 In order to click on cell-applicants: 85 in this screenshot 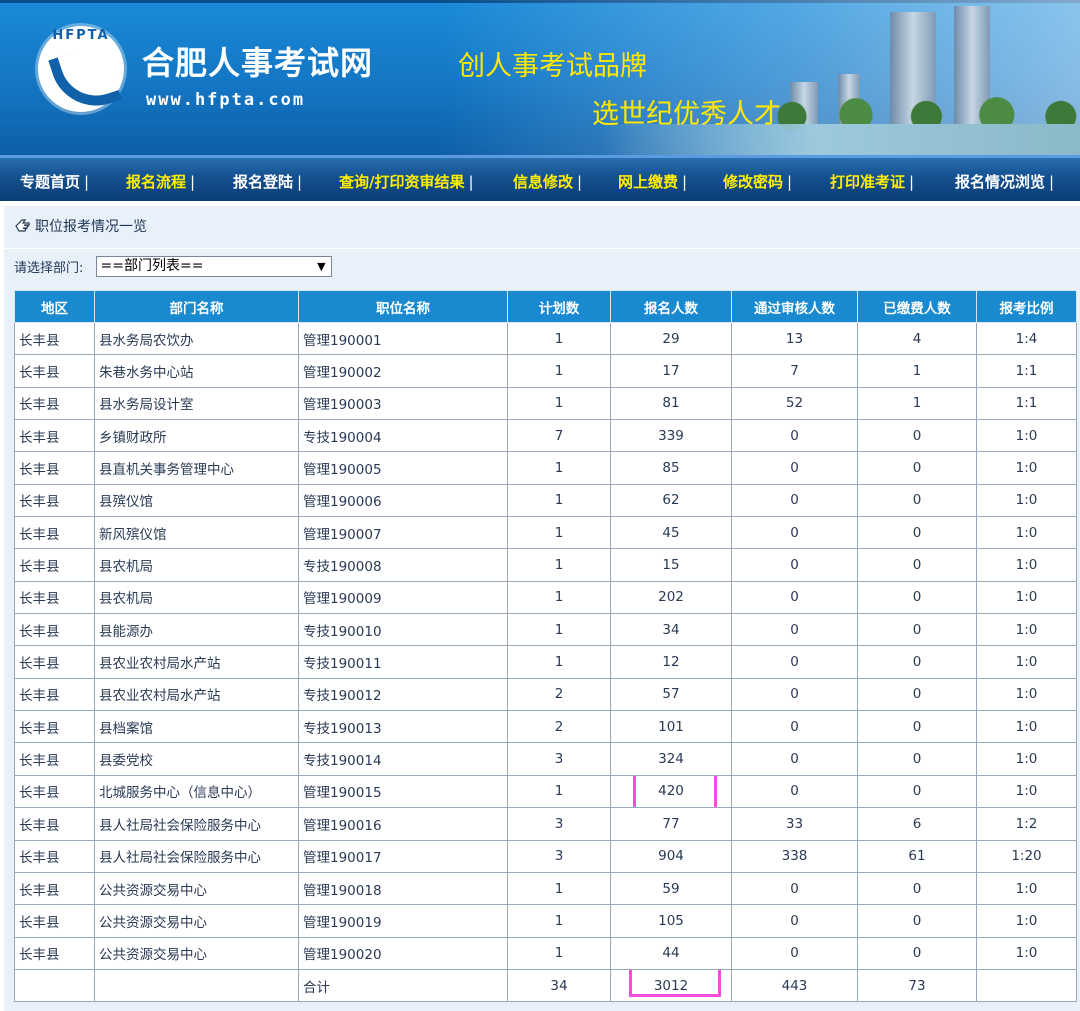, I will do `click(671, 468)`.